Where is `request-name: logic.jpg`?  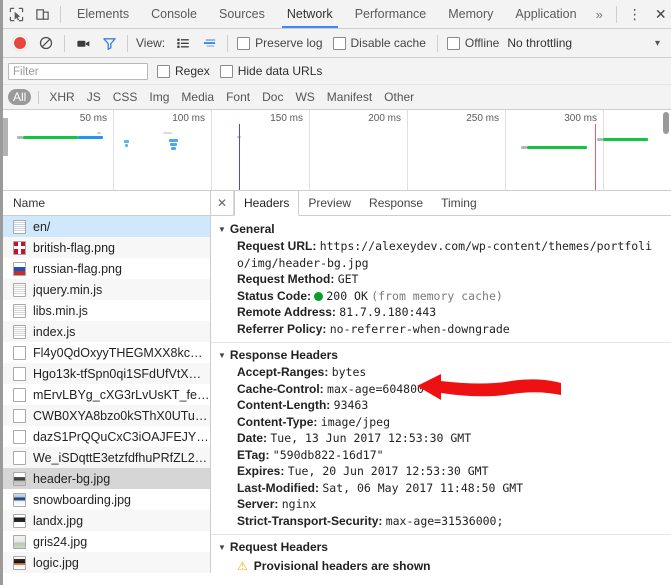
request-name: logic.jpg is located at coordinates (56, 562).